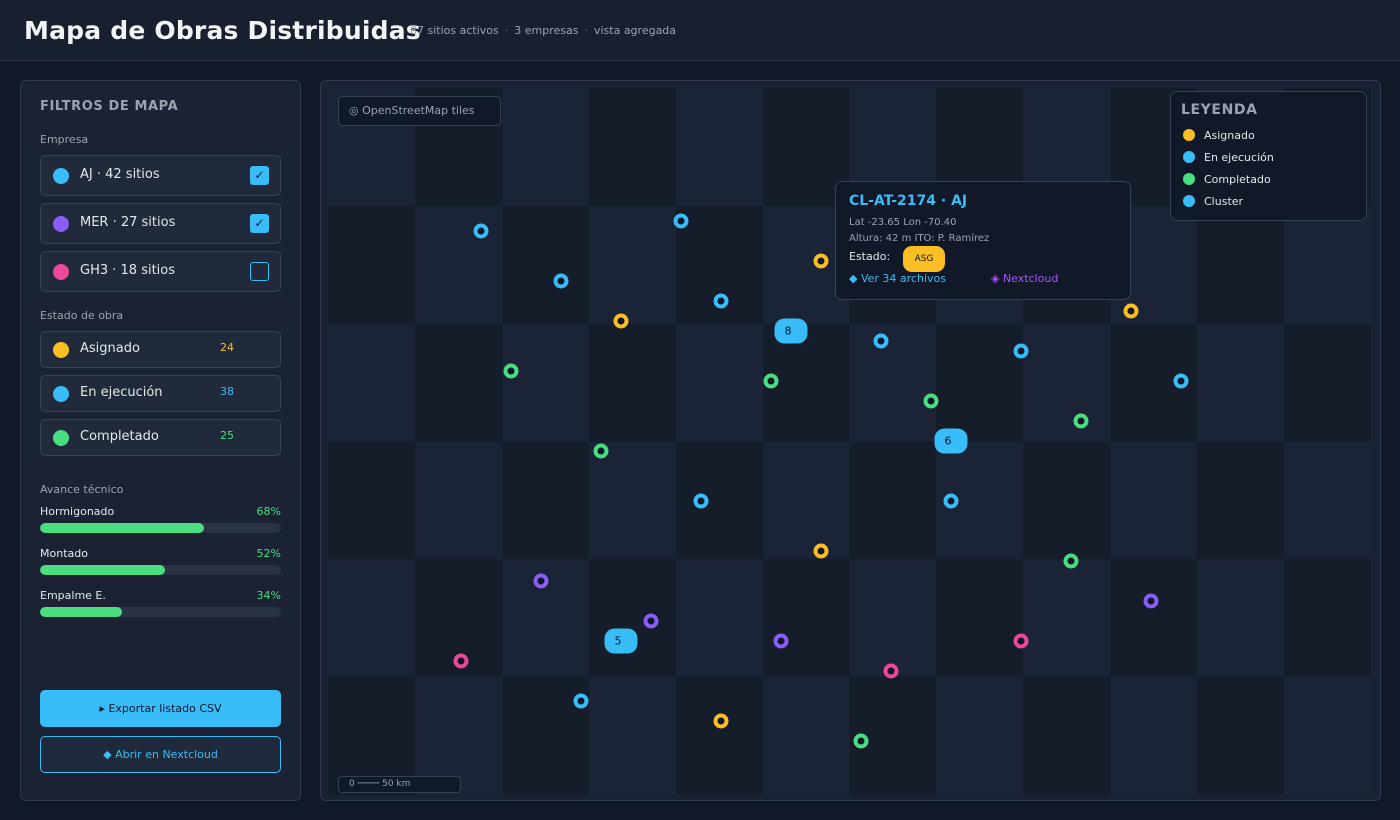 Image resolution: width=1400 pixels, height=820 pixels. I want to click on state-filter-asignado: Asignado 24, so click(160, 349).